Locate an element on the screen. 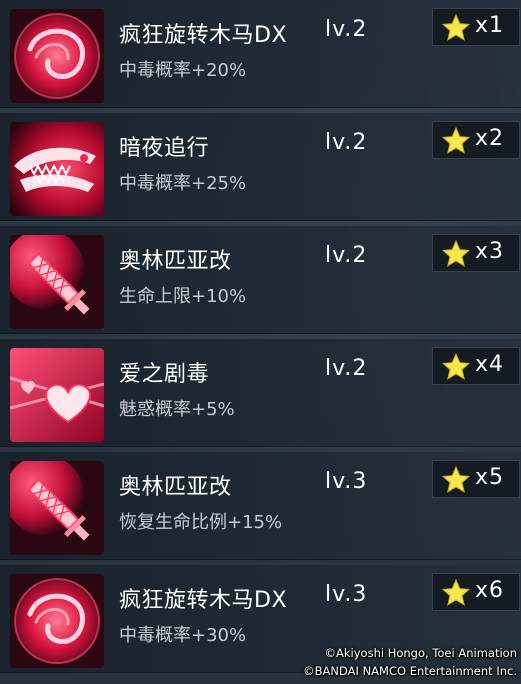 This screenshot has height=684, width=521. star-count-badge: x3 is located at coordinates (476, 253).